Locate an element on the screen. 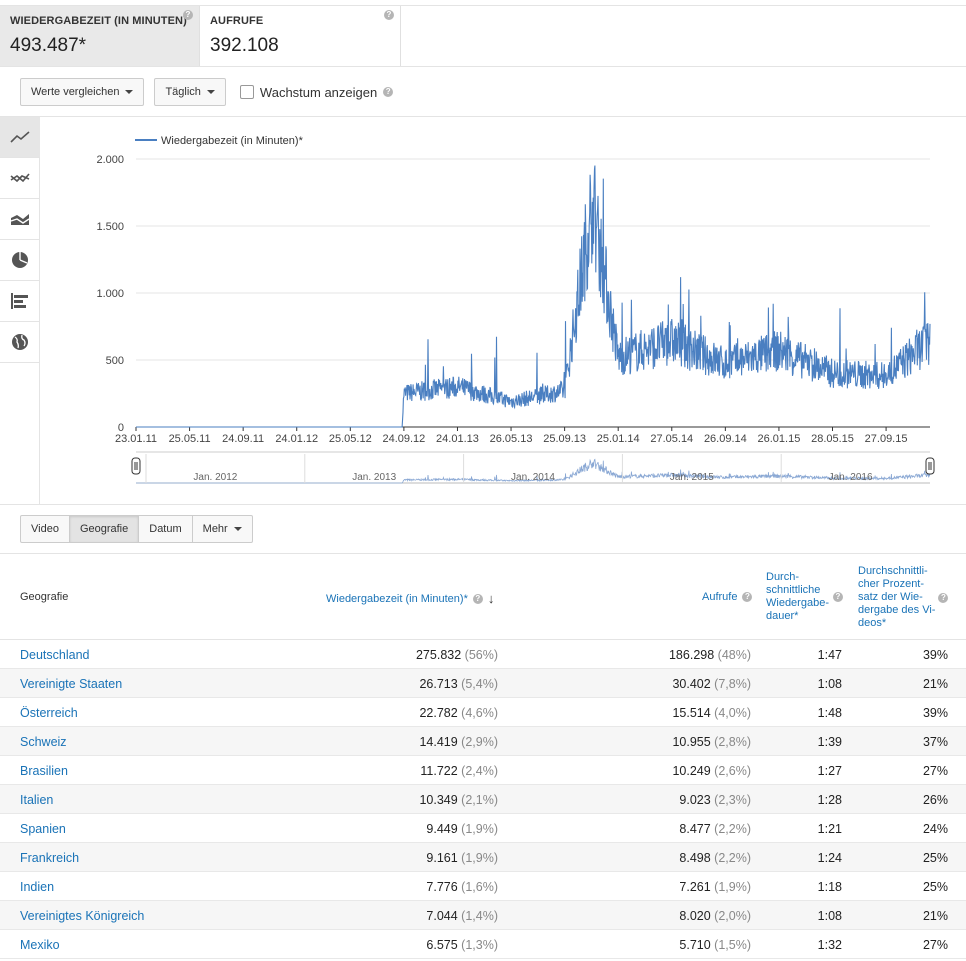 Image resolution: width=966 pixels, height=961 pixels. watch-time-share: (2,9%) is located at coordinates (479, 742).